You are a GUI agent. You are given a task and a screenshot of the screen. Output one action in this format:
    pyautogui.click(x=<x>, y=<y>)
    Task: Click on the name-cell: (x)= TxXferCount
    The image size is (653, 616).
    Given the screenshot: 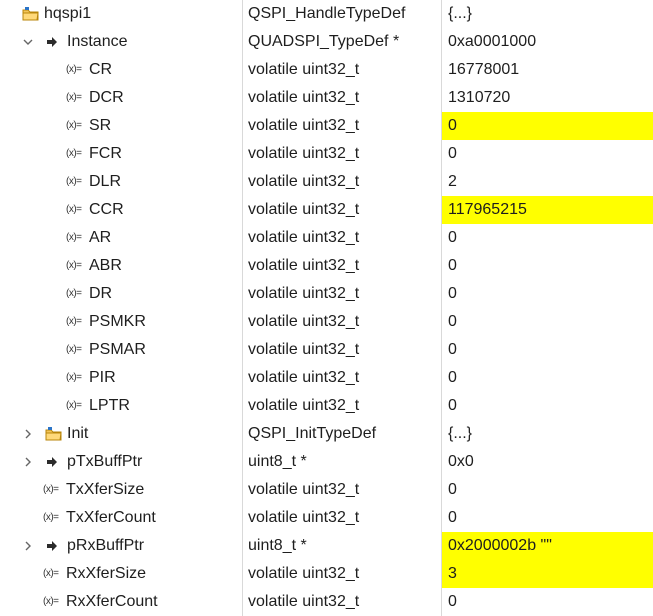 What is the action you would take?
    pyautogui.click(x=121, y=518)
    